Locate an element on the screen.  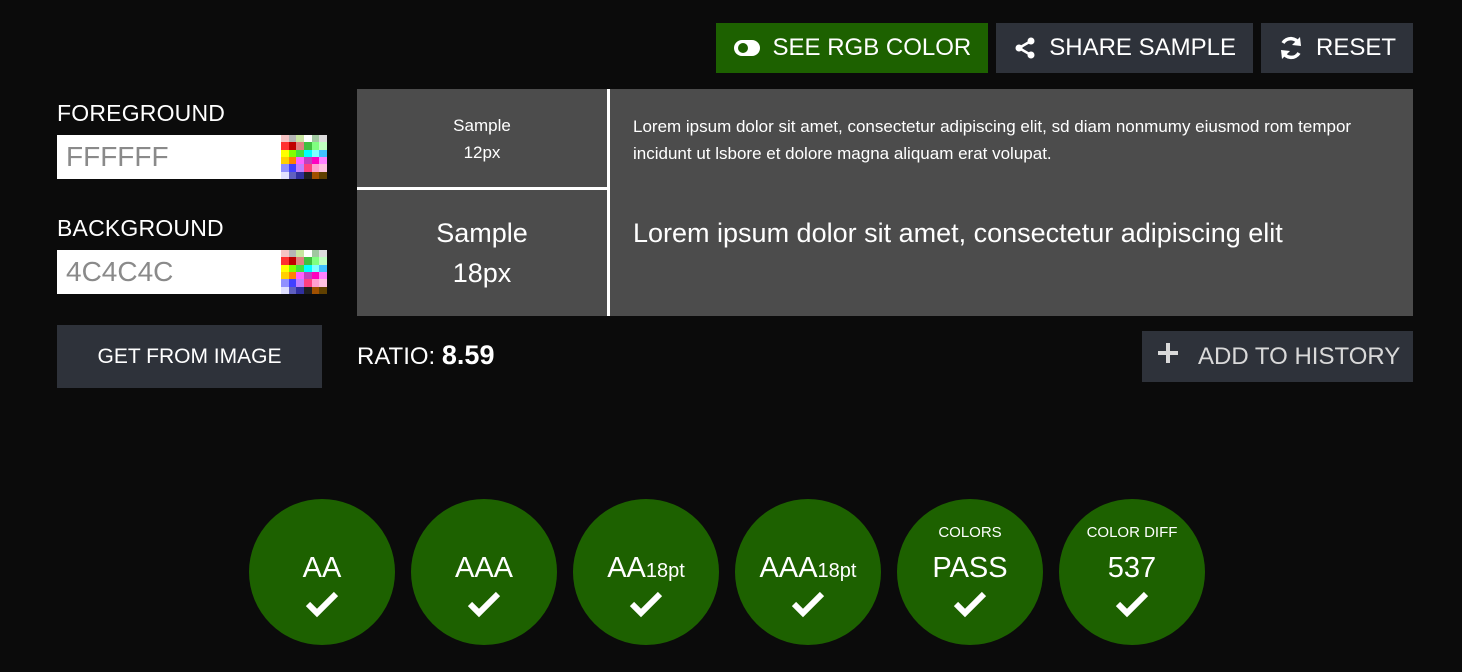
background-palette-icon is located at coordinates (304, 272).